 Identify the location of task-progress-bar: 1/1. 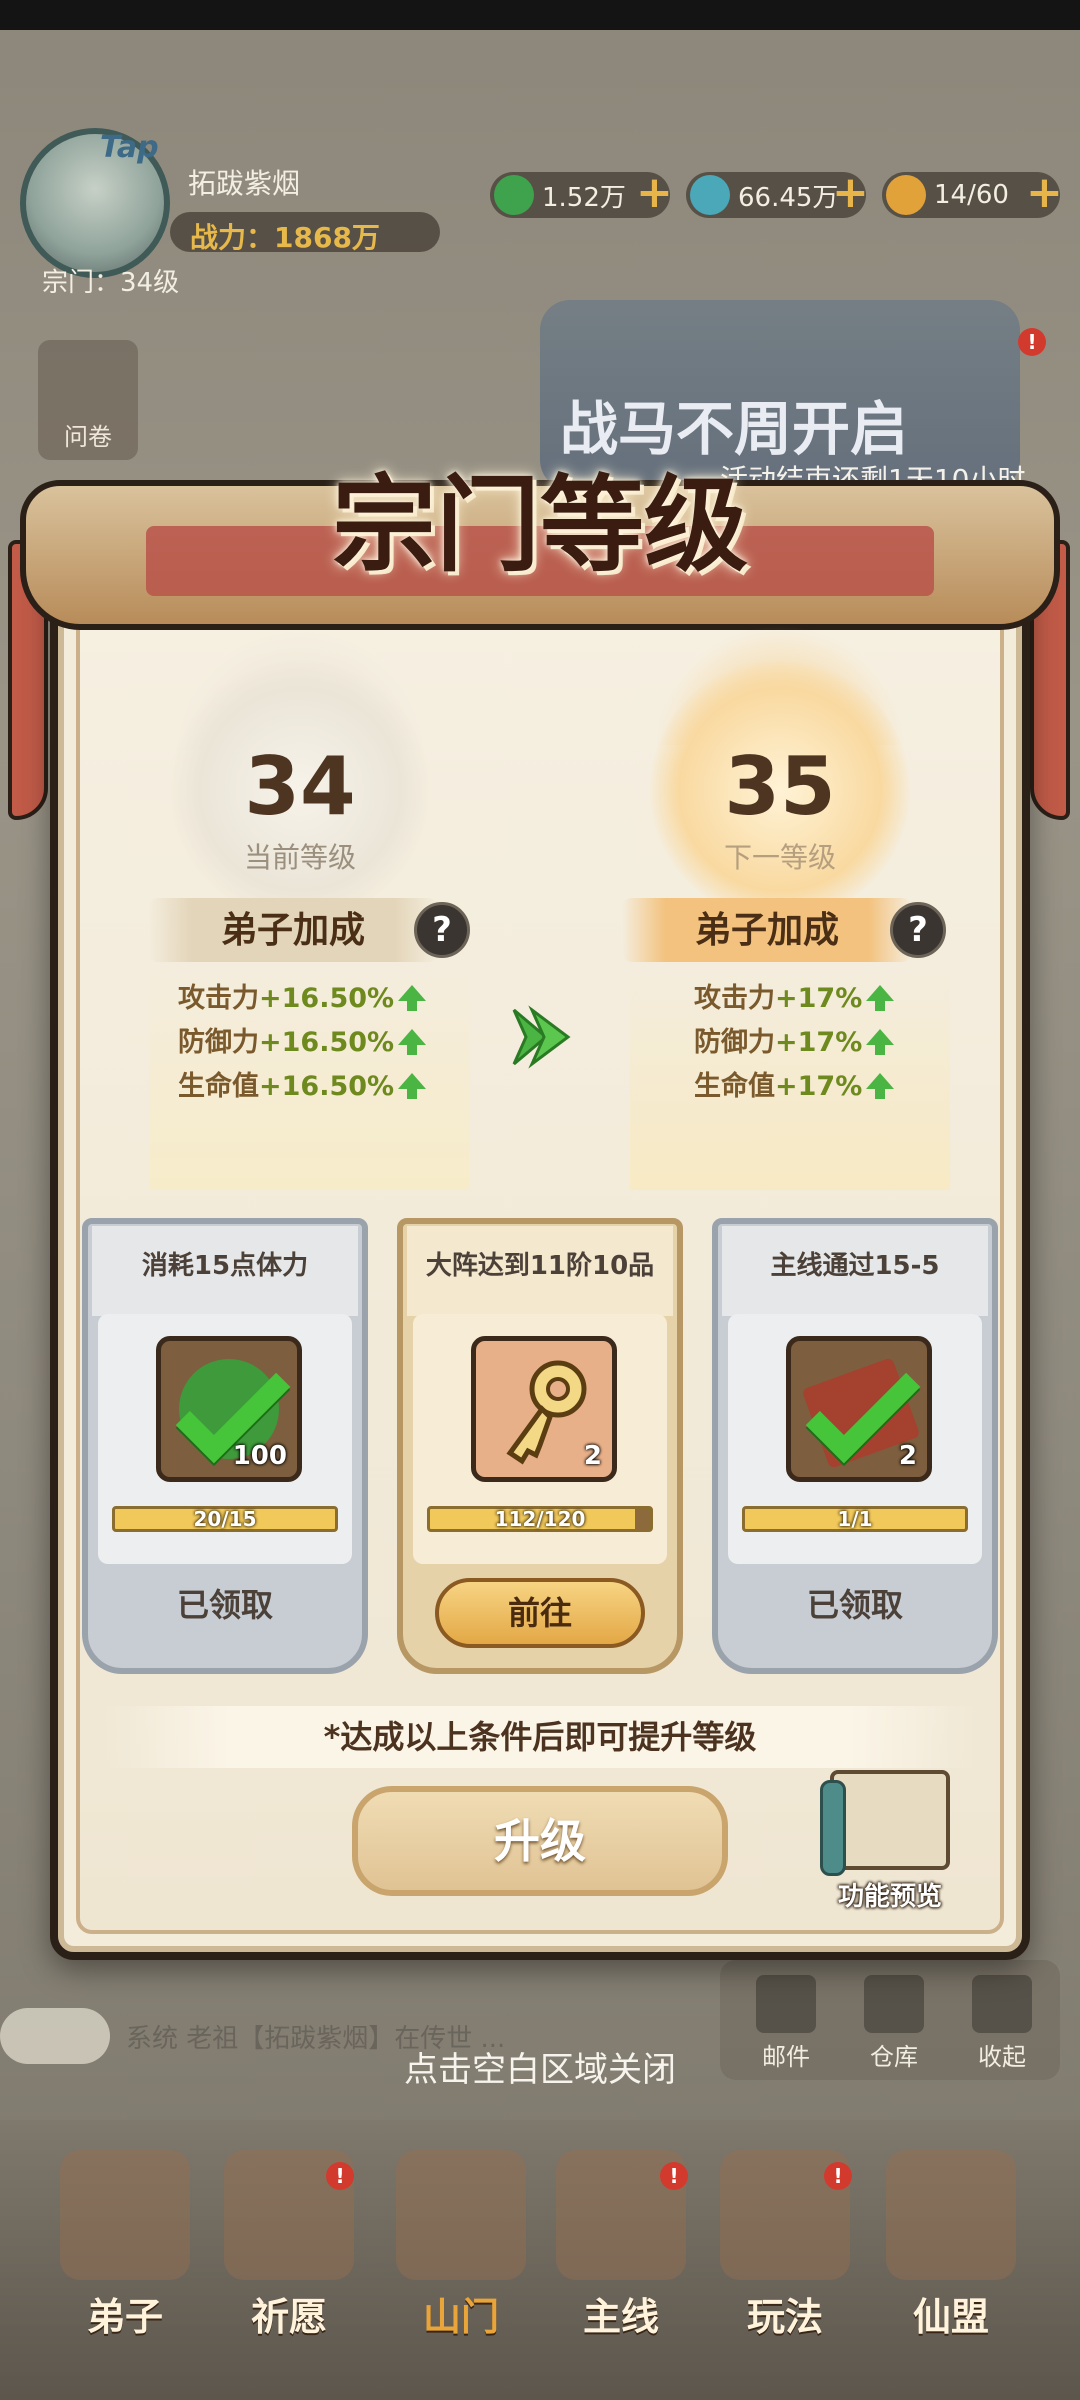
(855, 1519).